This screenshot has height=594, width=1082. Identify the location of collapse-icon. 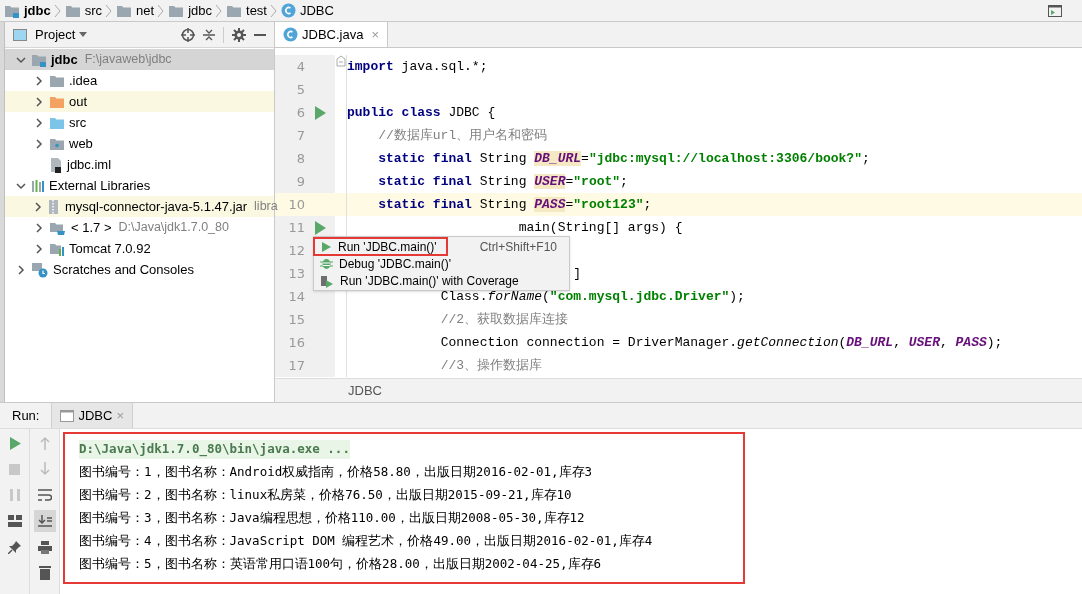
(209, 34).